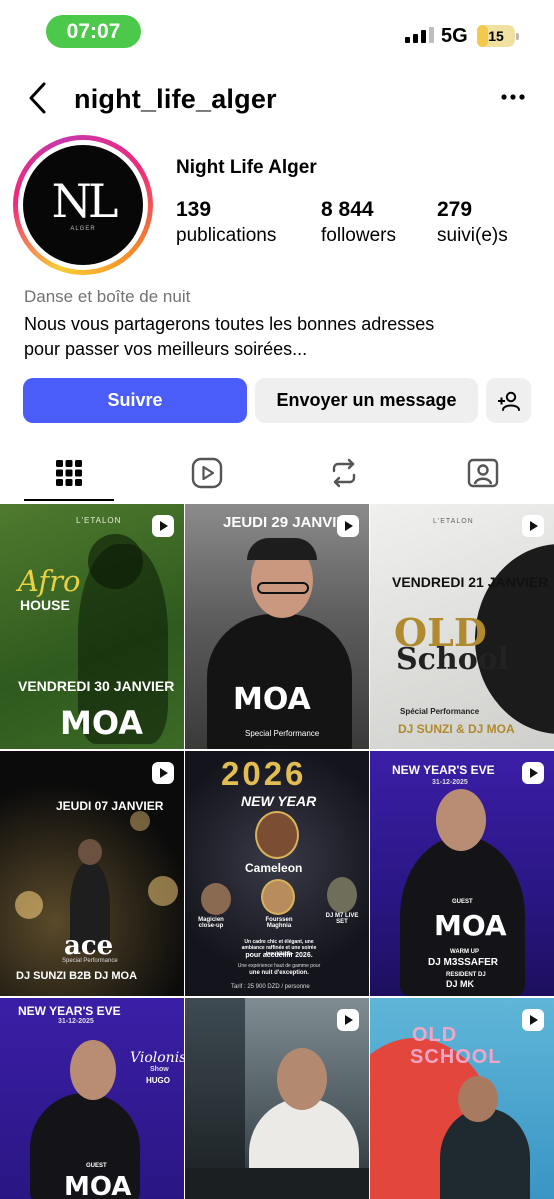  What do you see at coordinates (277, 475) in the screenshot?
I see `profile-tabs` at bounding box center [277, 475].